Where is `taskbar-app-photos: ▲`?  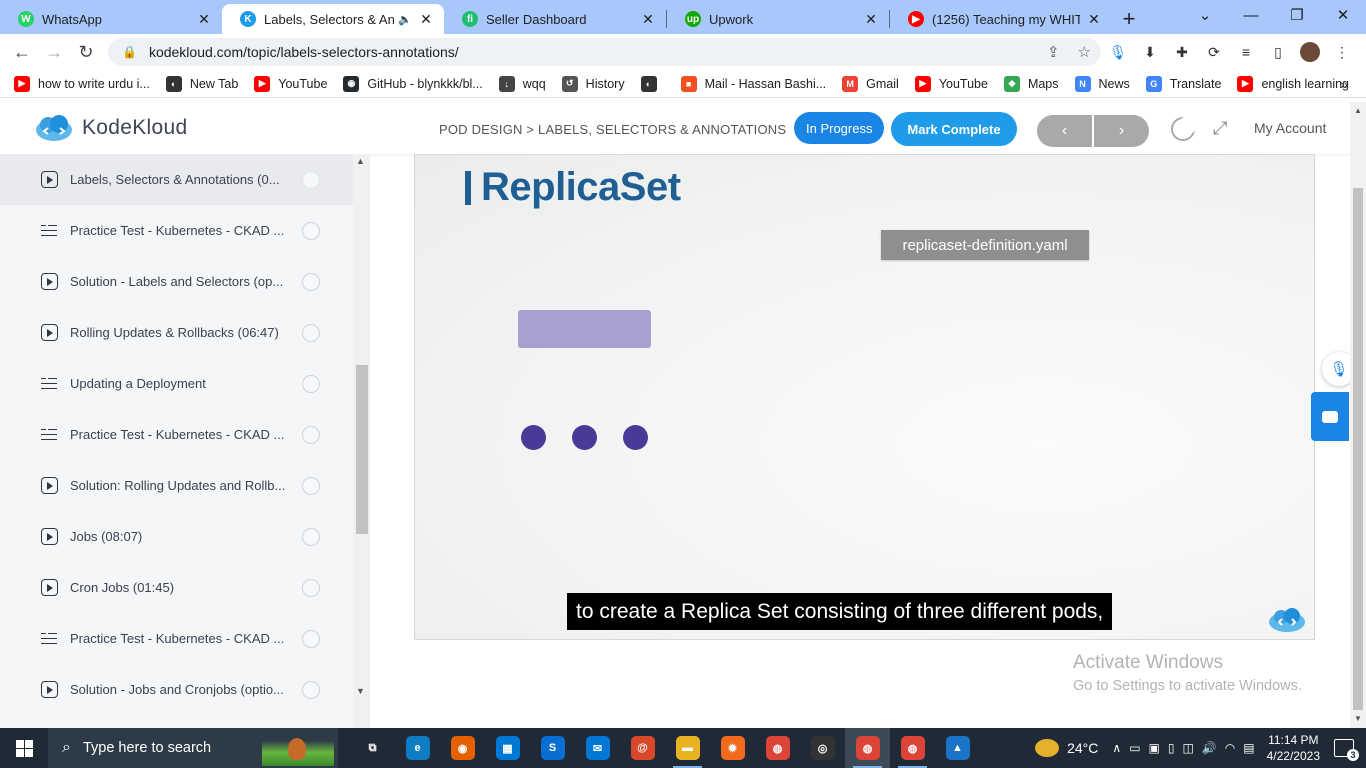
taskbar-app-photos: ▲ is located at coordinates (957, 748).